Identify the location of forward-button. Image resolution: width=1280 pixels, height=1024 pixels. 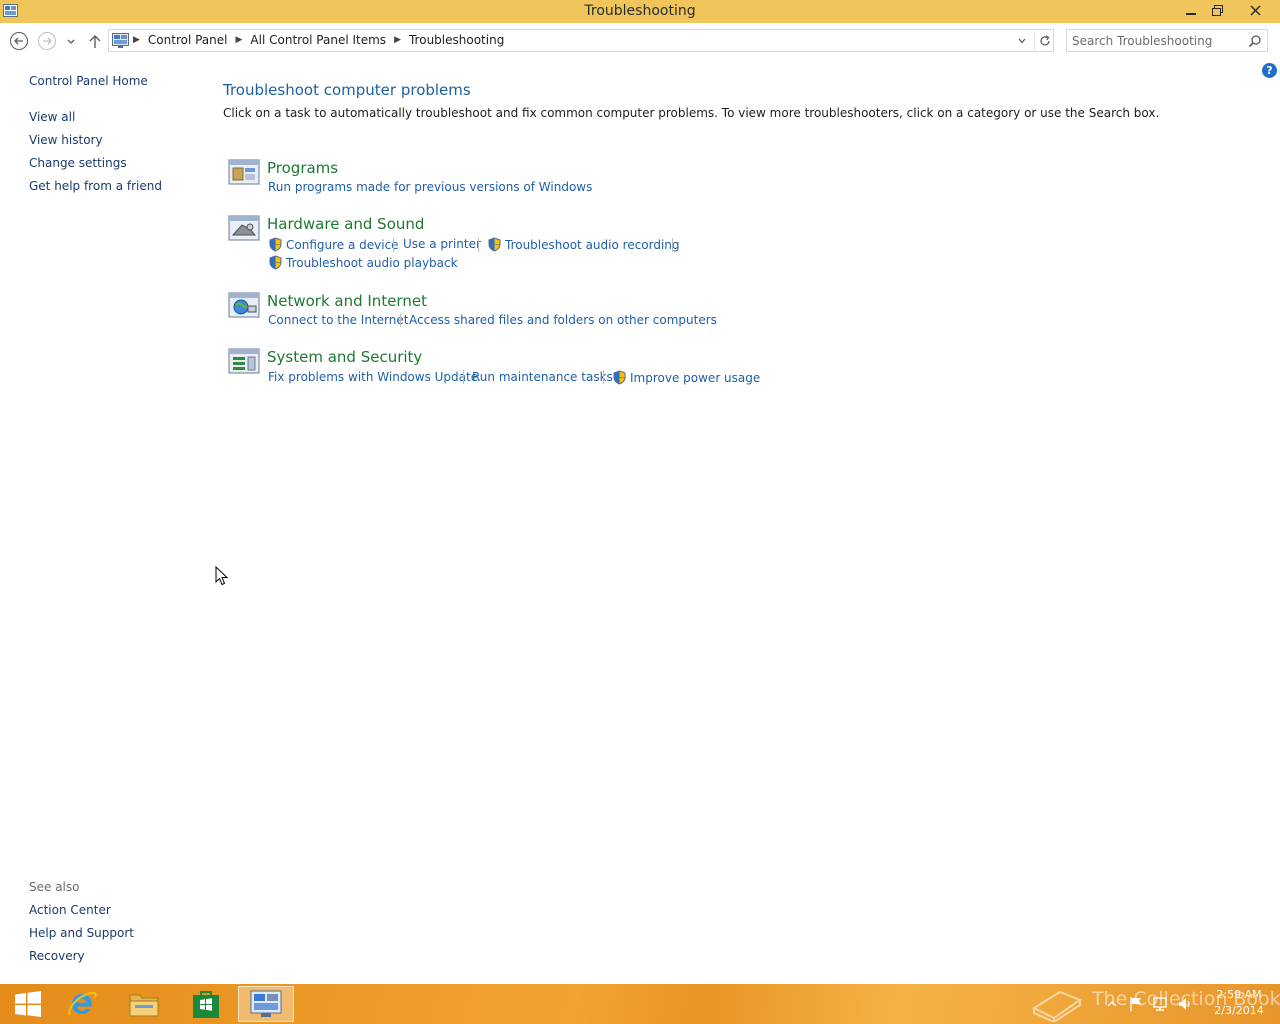
(47, 41).